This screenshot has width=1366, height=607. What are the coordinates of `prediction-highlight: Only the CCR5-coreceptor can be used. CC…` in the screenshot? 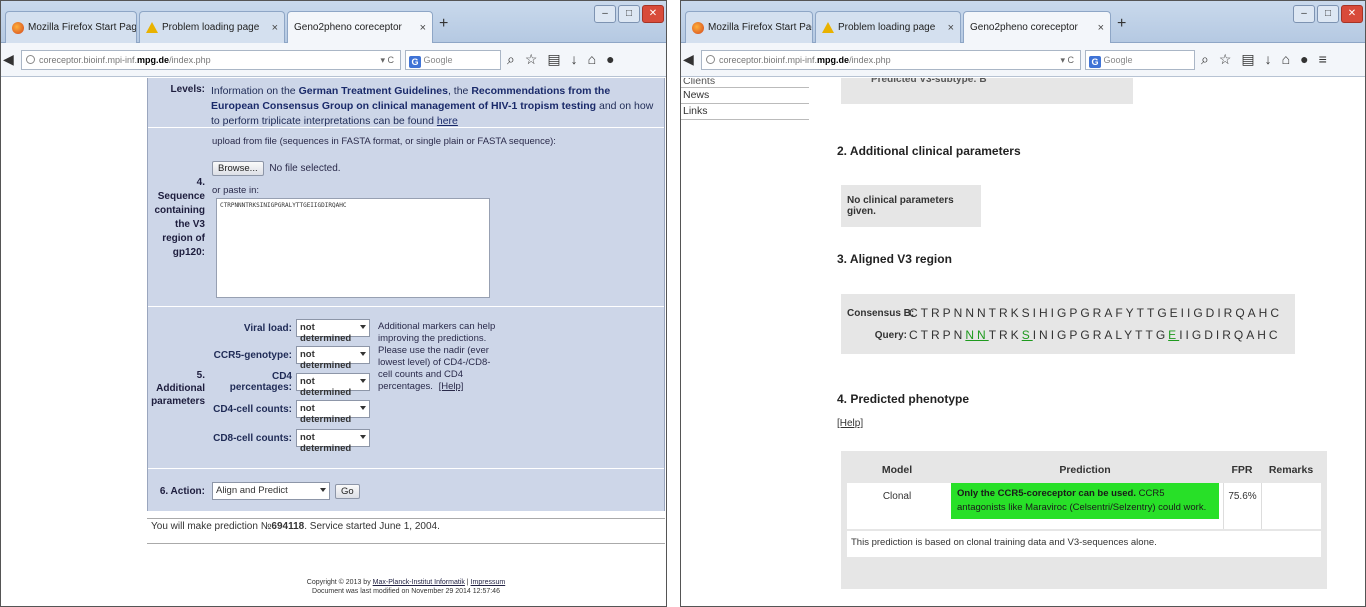 It's located at (1085, 501).